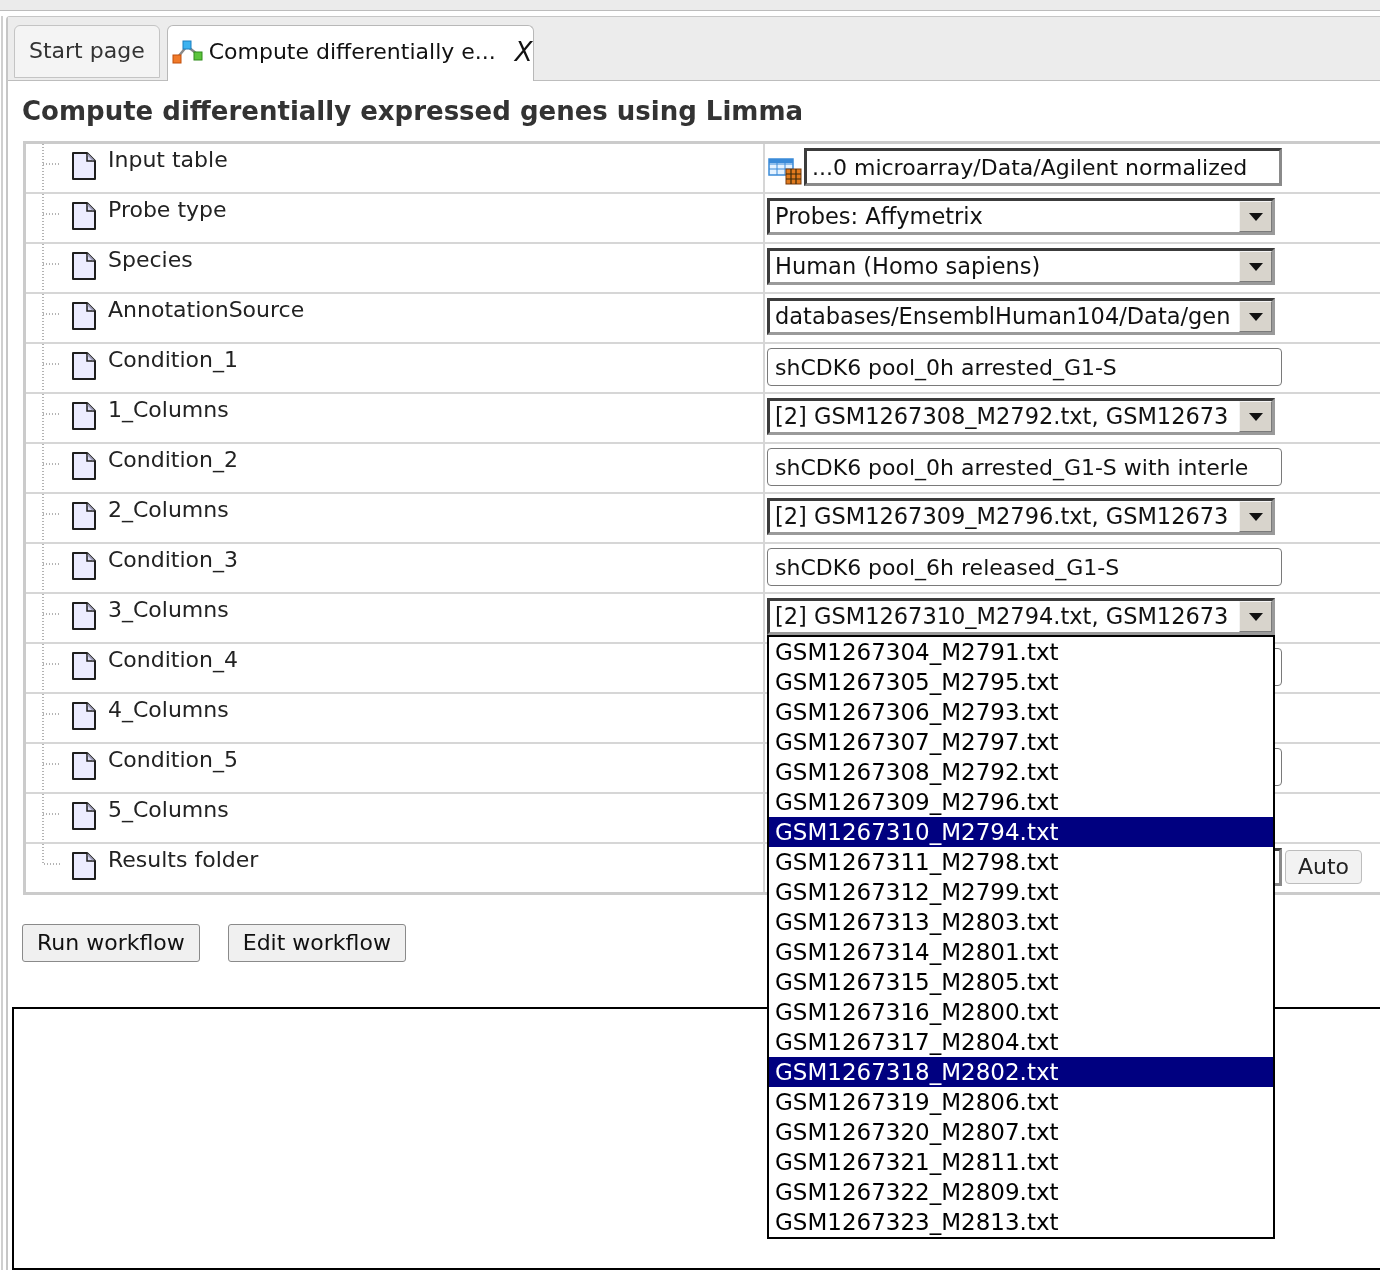 Image resolution: width=1380 pixels, height=1270 pixels. Describe the element at coordinates (173, 660) in the screenshot. I see `parameter-label: Condition_4` at that location.